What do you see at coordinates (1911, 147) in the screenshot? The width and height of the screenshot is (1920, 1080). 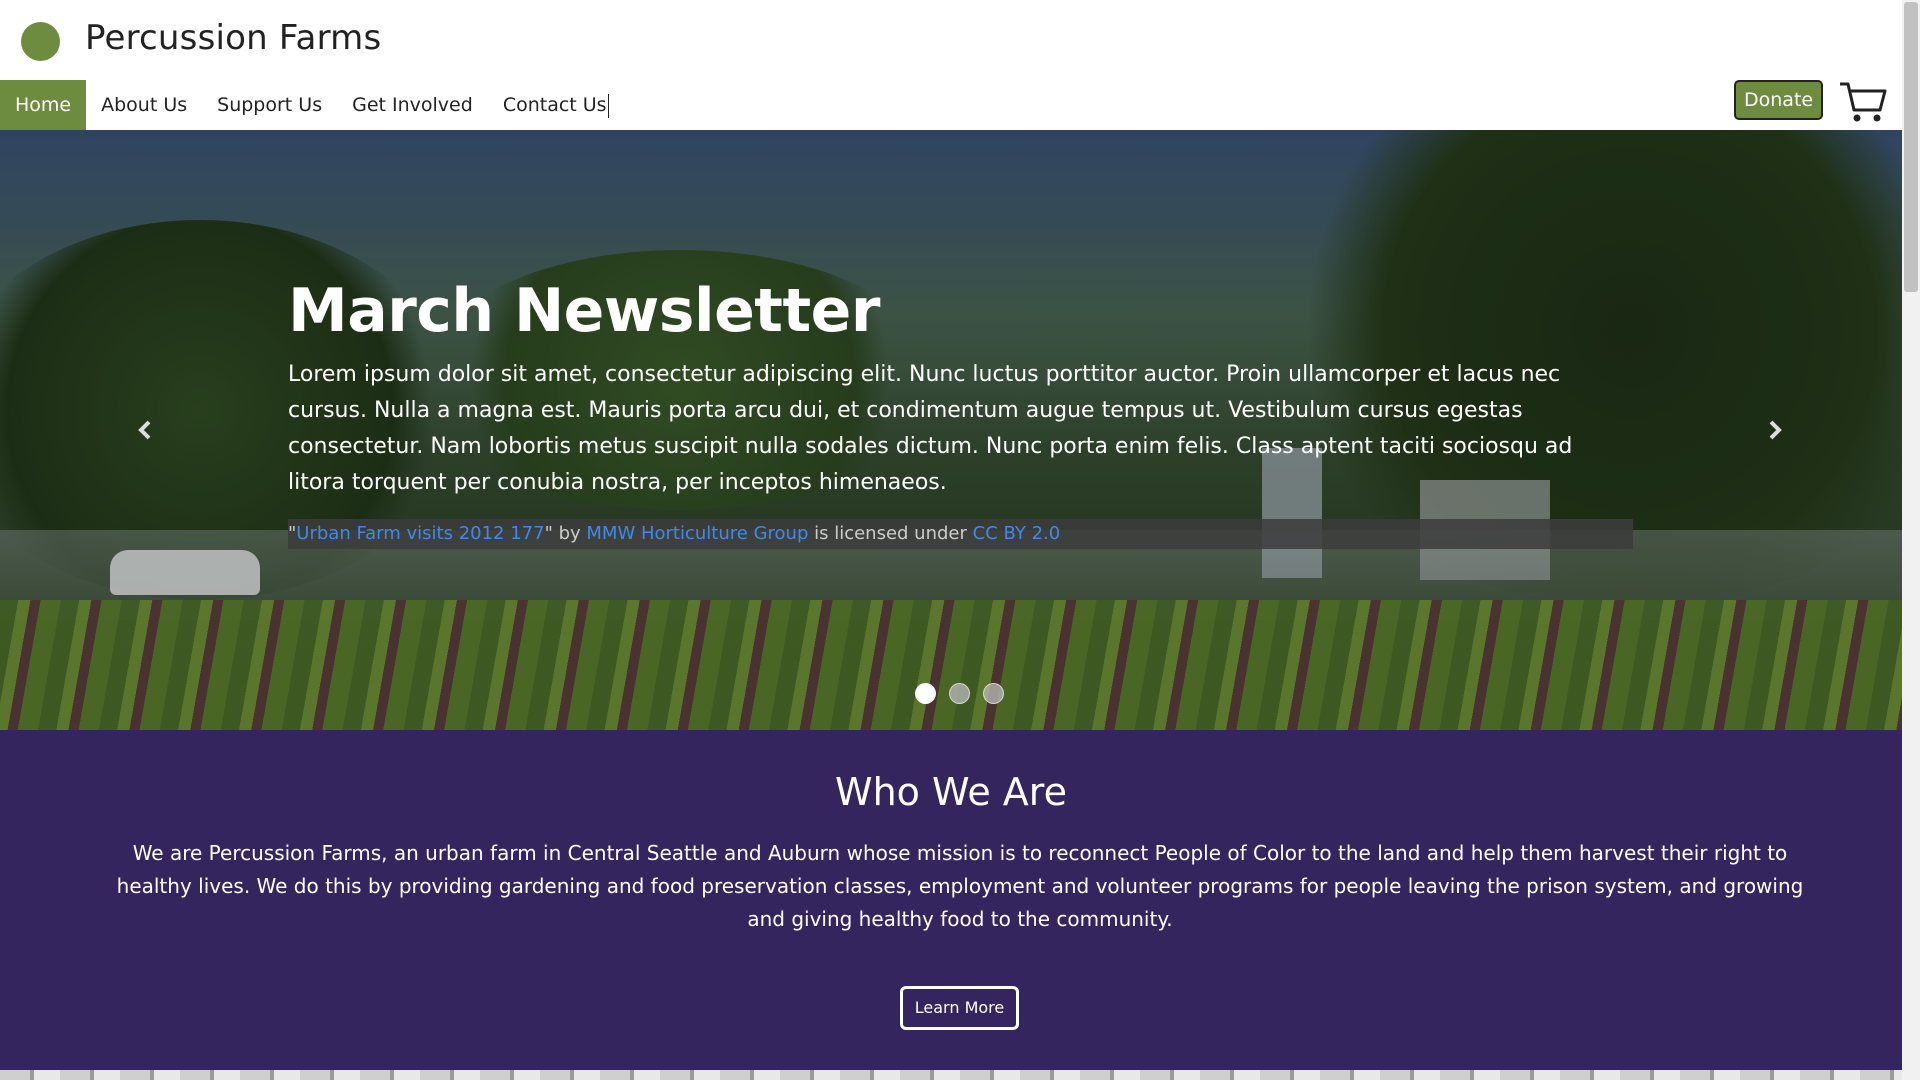 I see `scrollbar-thumb` at bounding box center [1911, 147].